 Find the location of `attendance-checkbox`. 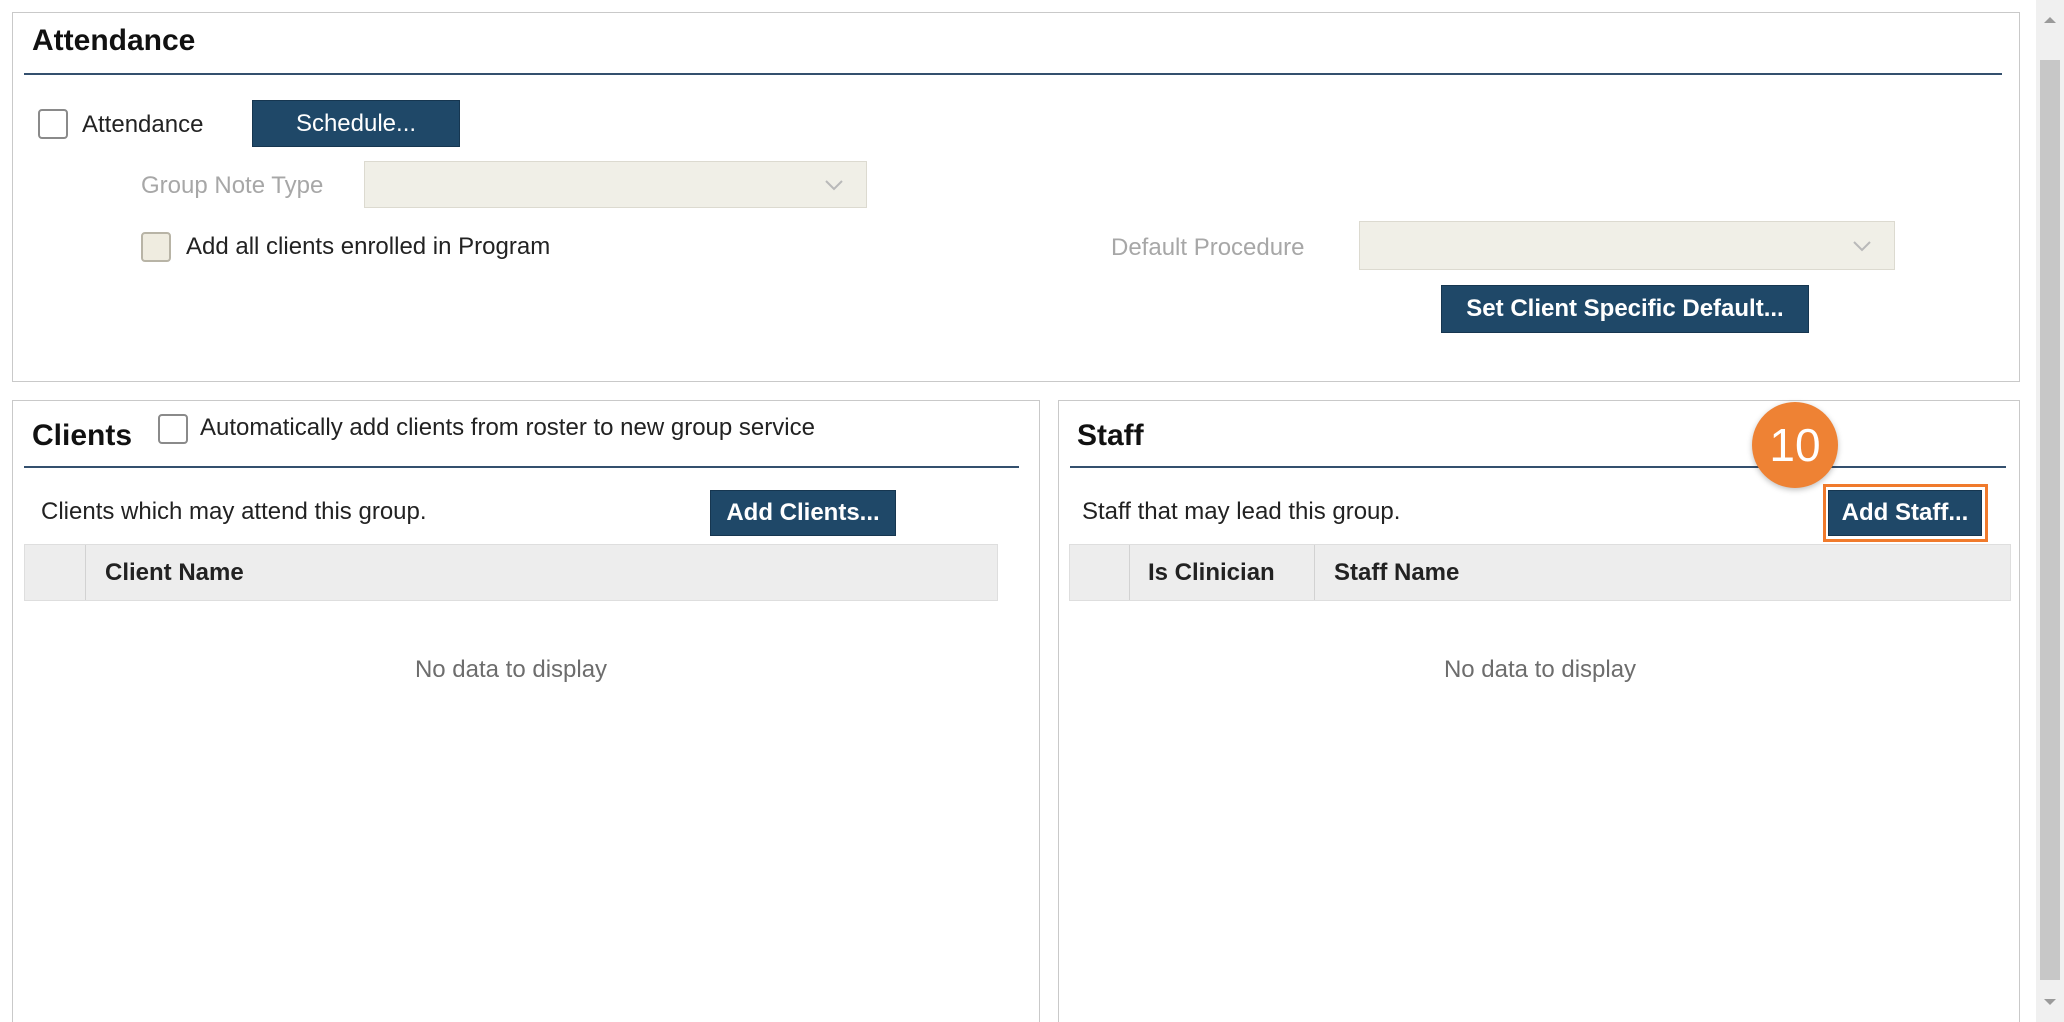

attendance-checkbox is located at coordinates (53, 124).